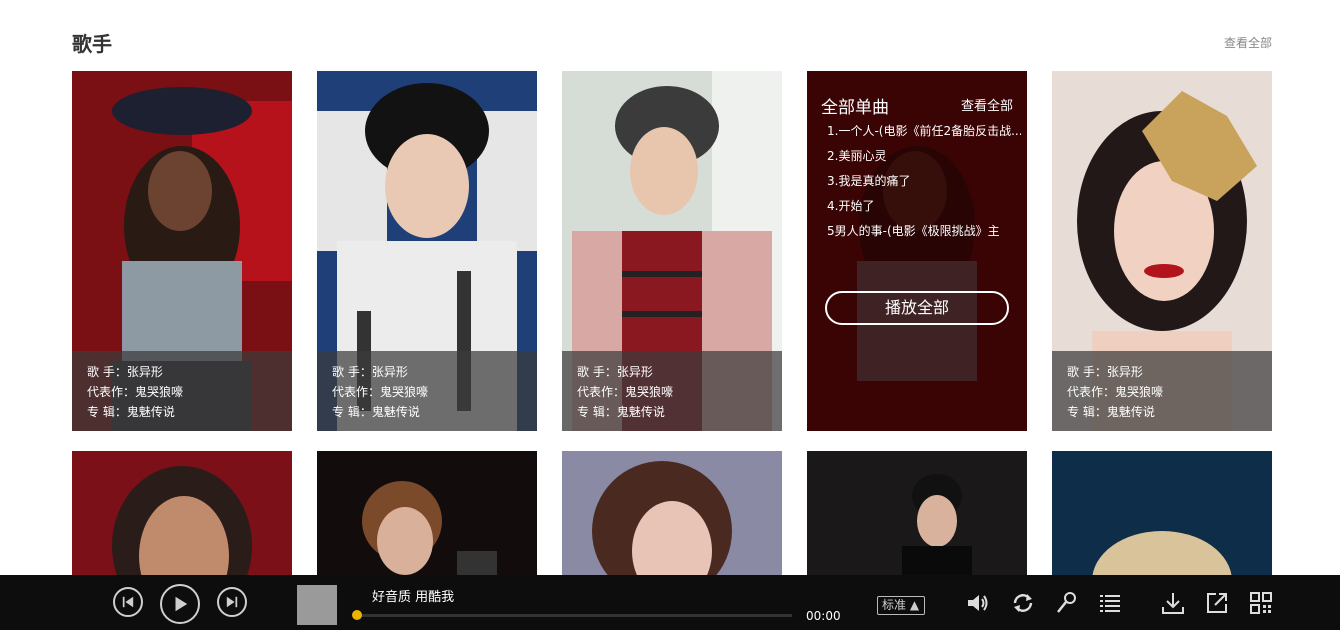  Describe the element at coordinates (924, 231) in the screenshot. I see `song-item: 5男人的事-(电影《极限挑战》主` at that location.